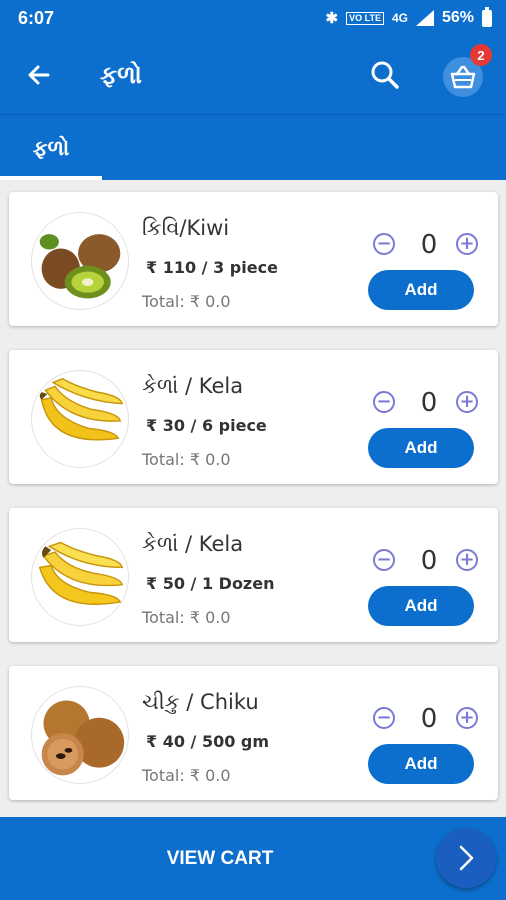 The image size is (506, 900). Describe the element at coordinates (212, 267) in the screenshot. I see `product-price: ₹ 110 / 3 piece` at that location.